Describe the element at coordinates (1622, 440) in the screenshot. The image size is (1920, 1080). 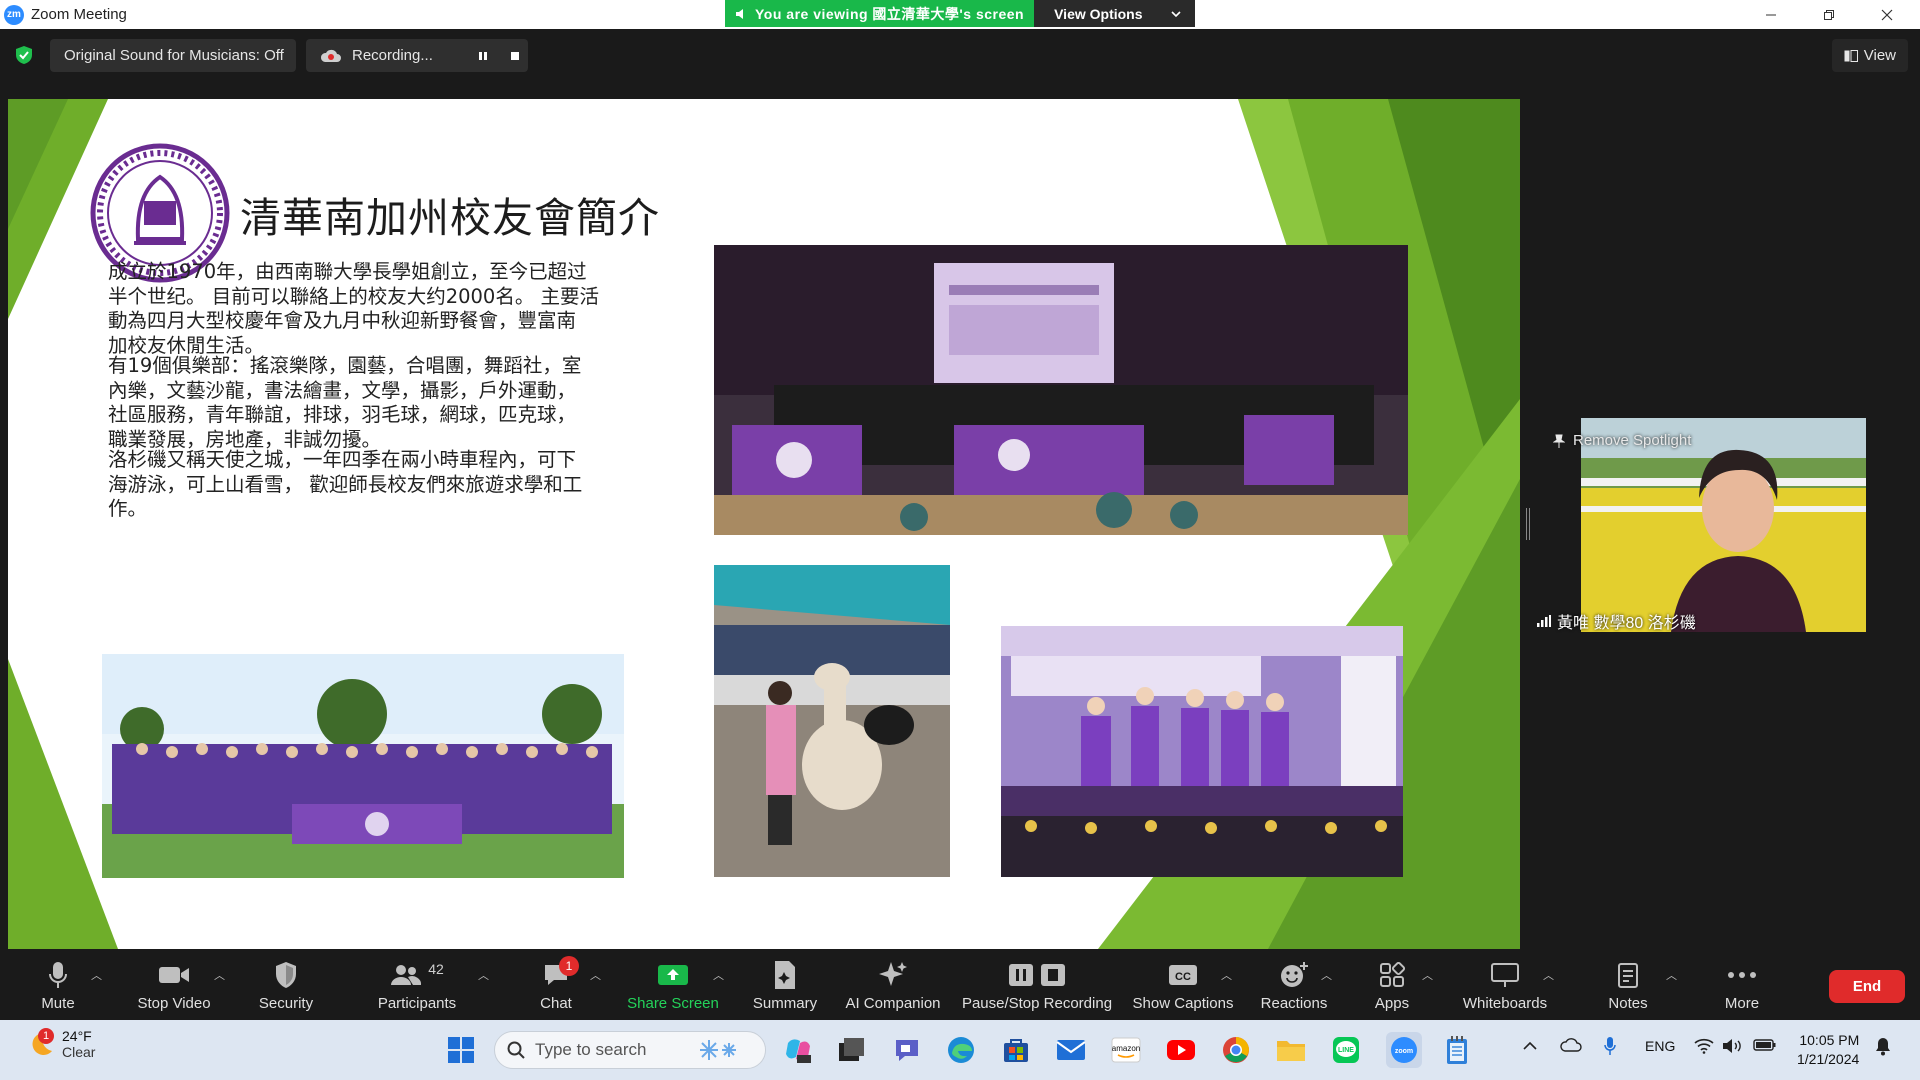
I see `remove-spotlight-button: Remove Spotlight` at that location.